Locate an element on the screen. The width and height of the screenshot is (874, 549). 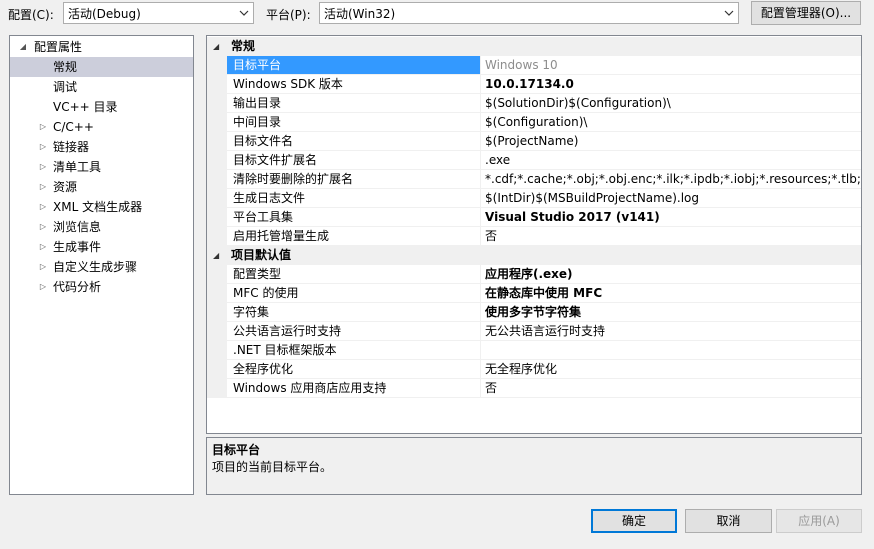
tree-item: ▷ 自定义生成步骤 is located at coordinates (101, 267).